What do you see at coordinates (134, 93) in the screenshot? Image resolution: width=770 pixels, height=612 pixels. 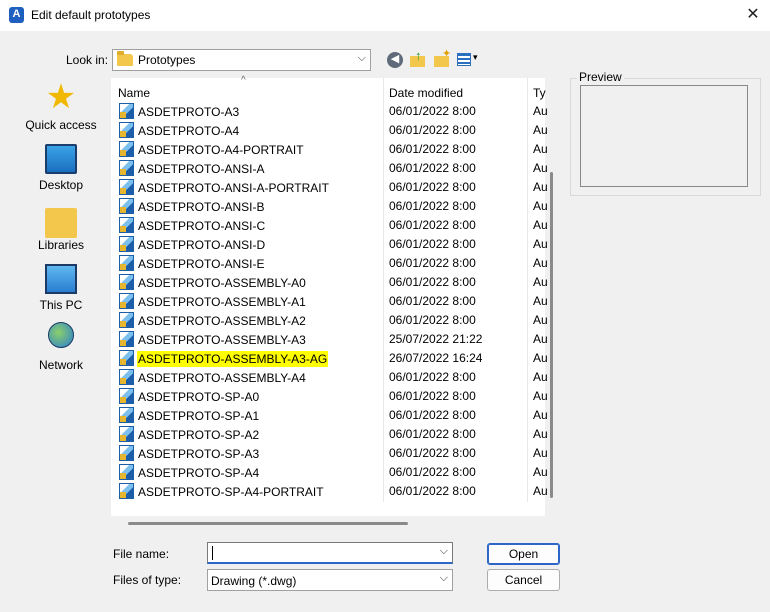 I see `column-header-name: Name` at bounding box center [134, 93].